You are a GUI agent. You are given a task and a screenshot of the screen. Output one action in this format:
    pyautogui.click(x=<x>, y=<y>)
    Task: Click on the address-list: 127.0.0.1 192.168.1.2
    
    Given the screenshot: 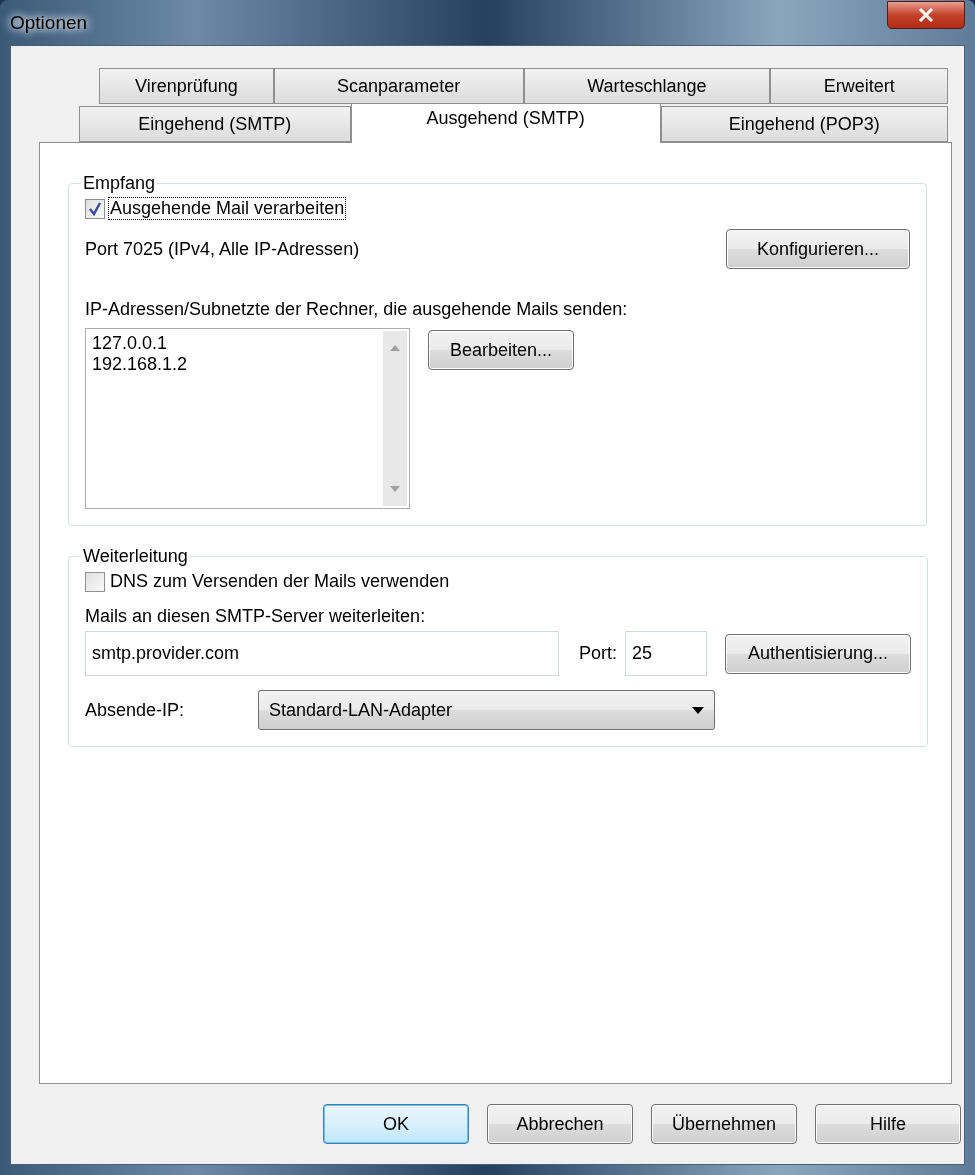 What is the action you would take?
    pyautogui.click(x=247, y=418)
    